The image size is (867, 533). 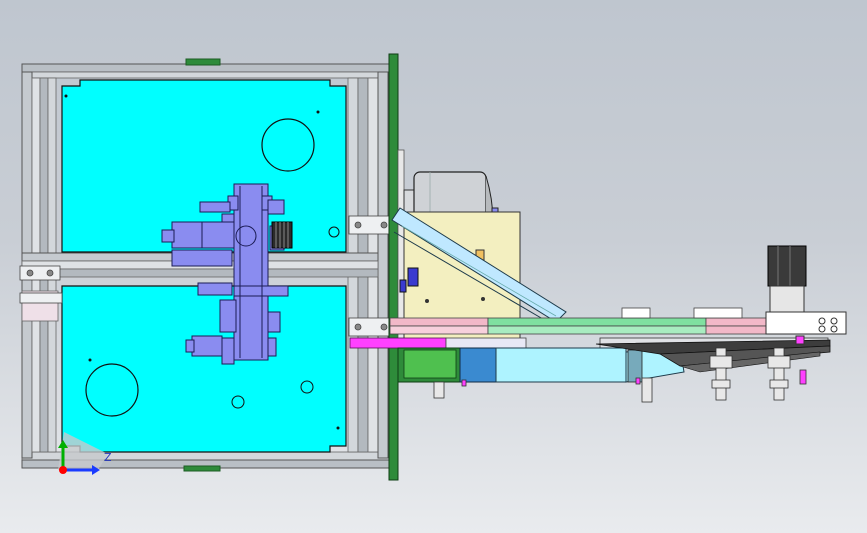 What do you see at coordinates (108, 457) in the screenshot?
I see `z-axis-label: Z` at bounding box center [108, 457].